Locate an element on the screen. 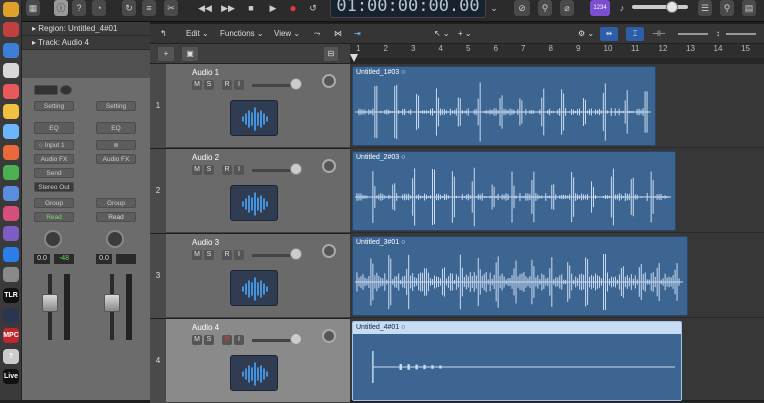 The height and width of the screenshot is (403, 764). play-button: ▶ is located at coordinates (273, 8).